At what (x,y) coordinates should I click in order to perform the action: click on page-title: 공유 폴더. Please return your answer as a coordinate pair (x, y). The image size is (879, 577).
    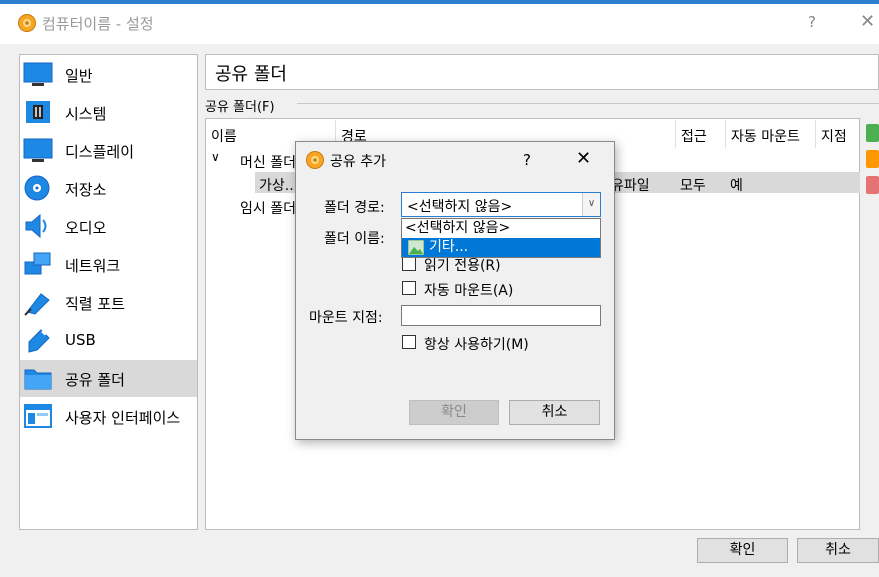
    Looking at the image, I should click on (251, 74).